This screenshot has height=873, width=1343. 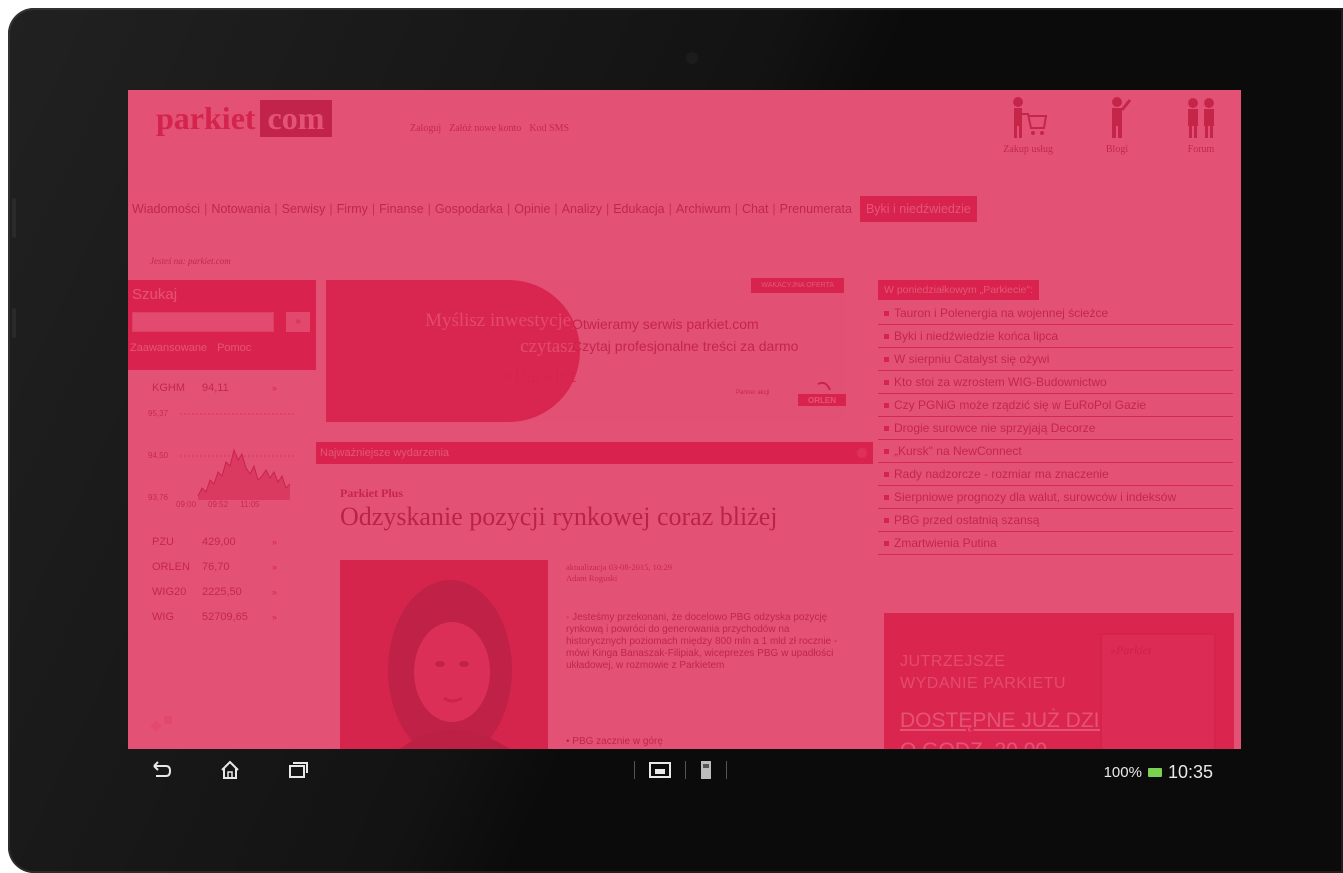 What do you see at coordinates (244, 475) in the screenshot?
I see `chart-area` at bounding box center [244, 475].